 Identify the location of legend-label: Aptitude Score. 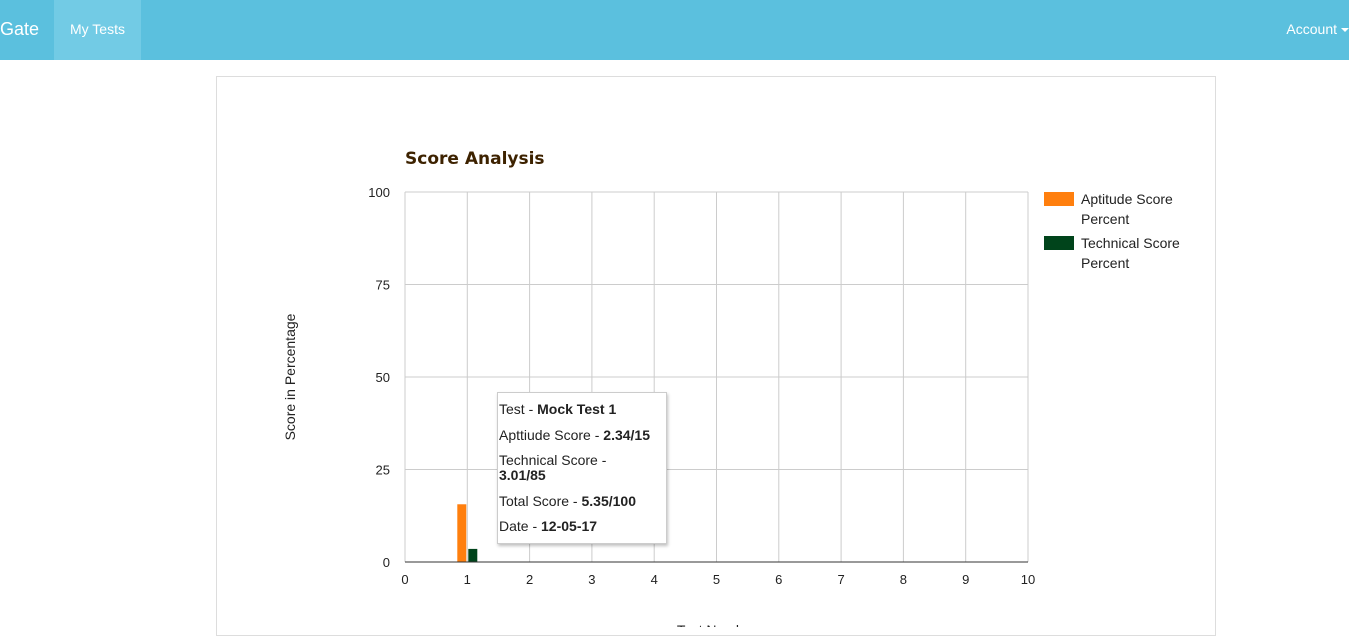
(1127, 199).